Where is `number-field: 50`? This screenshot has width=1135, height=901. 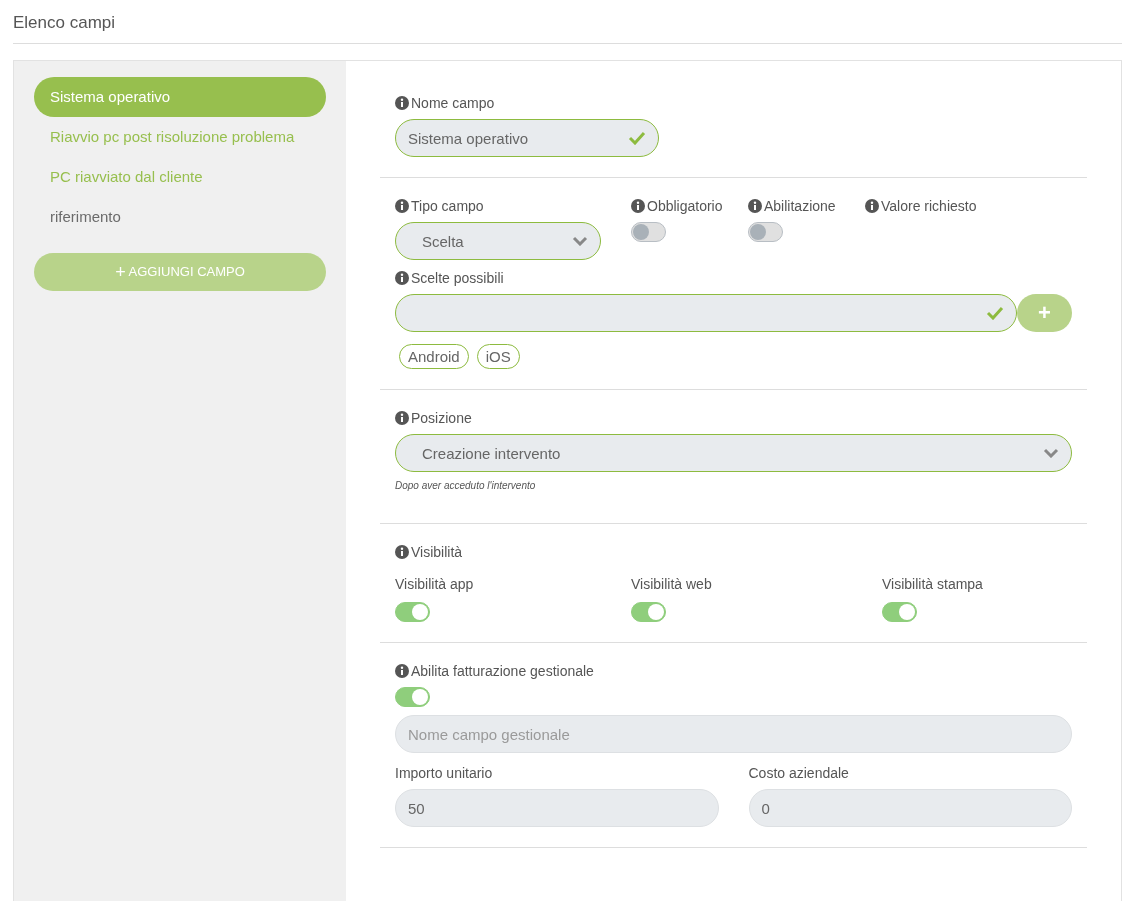 number-field: 50 is located at coordinates (557, 808).